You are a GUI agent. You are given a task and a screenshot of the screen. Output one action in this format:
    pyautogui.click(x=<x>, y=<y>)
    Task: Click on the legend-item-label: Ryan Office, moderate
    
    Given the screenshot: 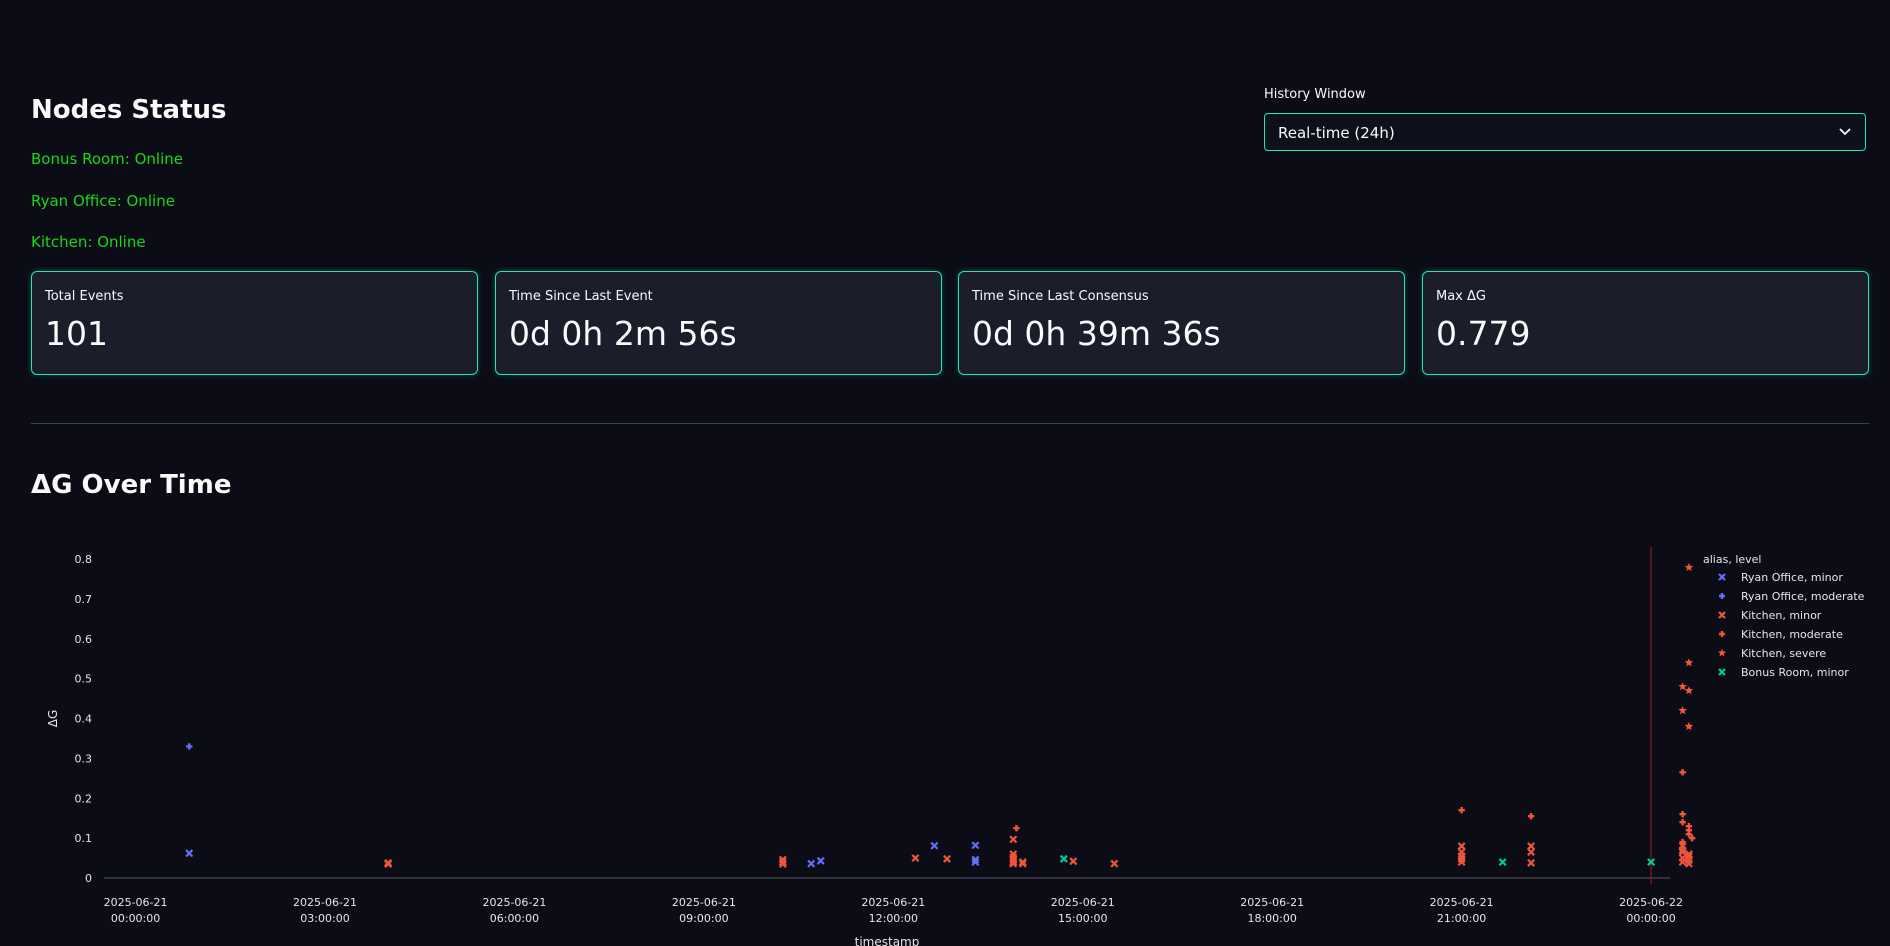 What is the action you would take?
    pyautogui.click(x=1803, y=596)
    